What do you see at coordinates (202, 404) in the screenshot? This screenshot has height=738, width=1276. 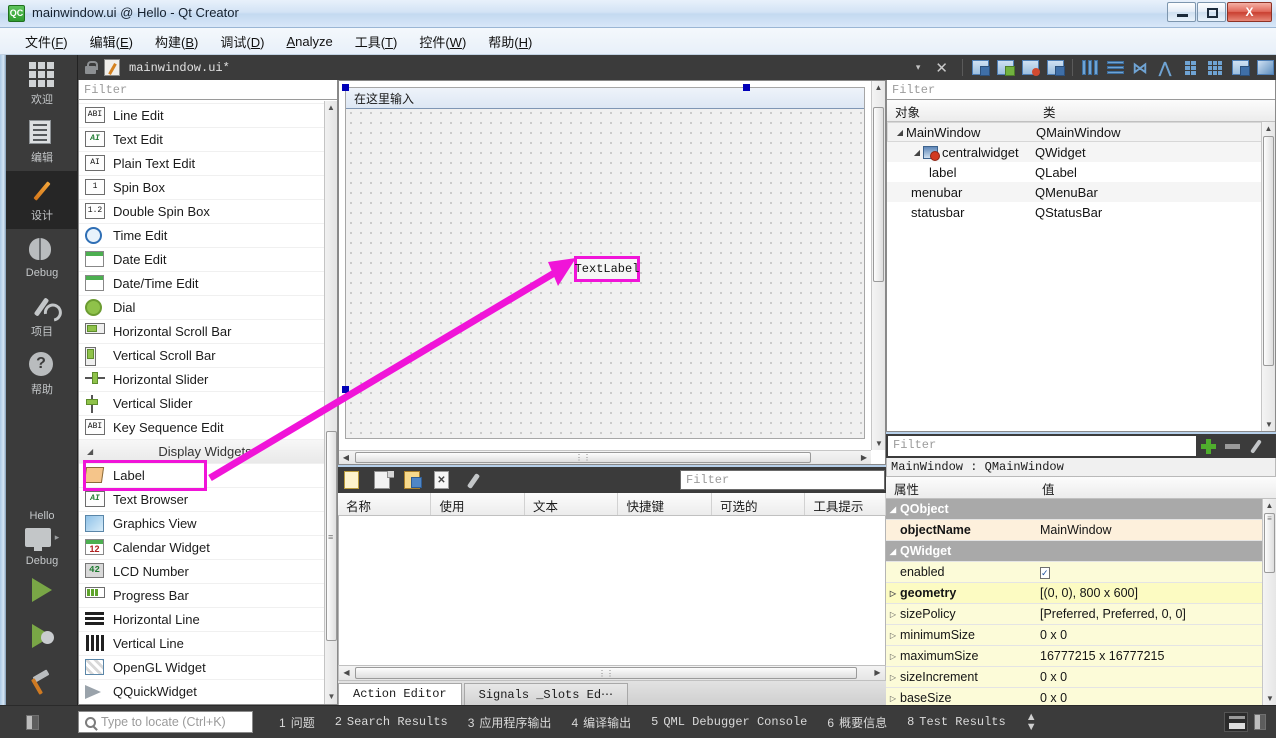 I see `widget-box-item-vertical-slider: Vertical Slider` at bounding box center [202, 404].